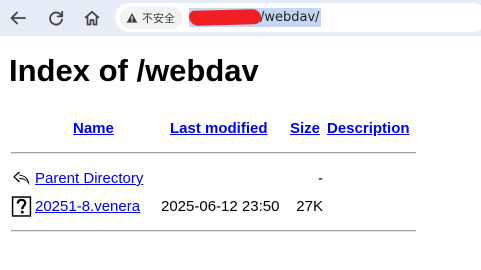 This screenshot has height=270, width=481. Describe the element at coordinates (213, 153) in the screenshot. I see `header-divider` at that location.